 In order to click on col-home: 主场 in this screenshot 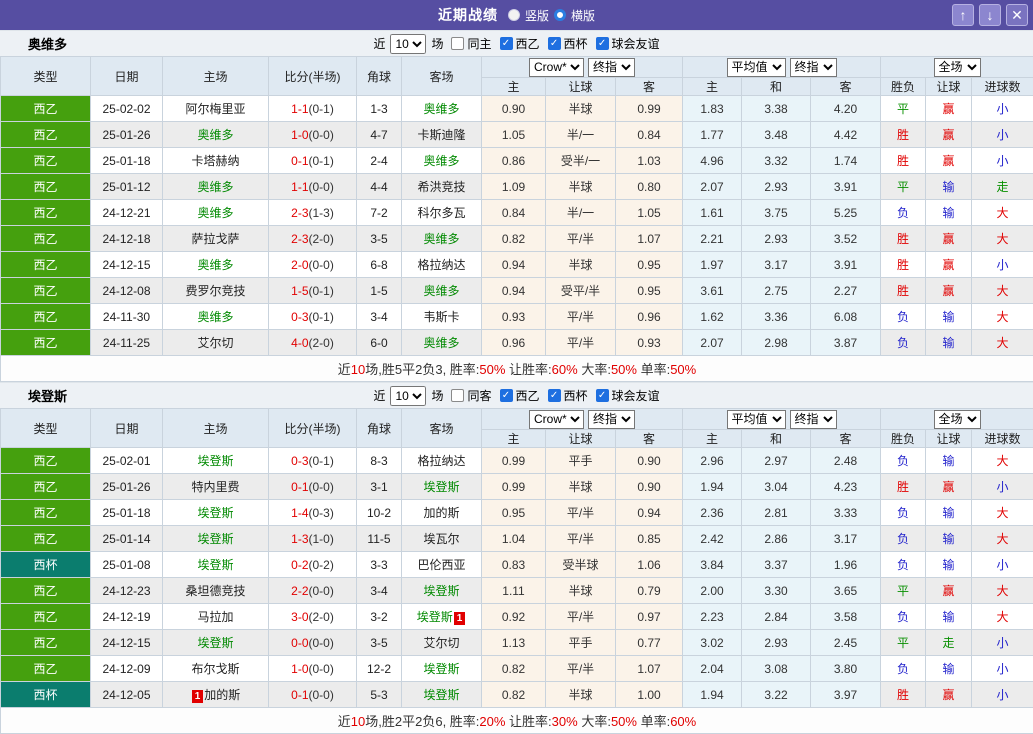, I will do `click(216, 428)`.